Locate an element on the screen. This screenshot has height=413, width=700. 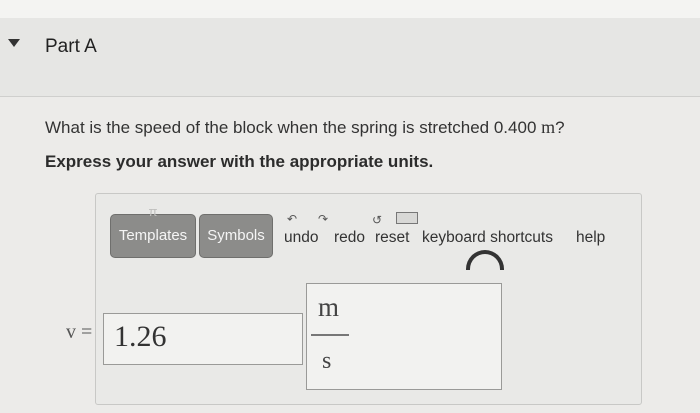
pi-icon: π is located at coordinates (153, 211).